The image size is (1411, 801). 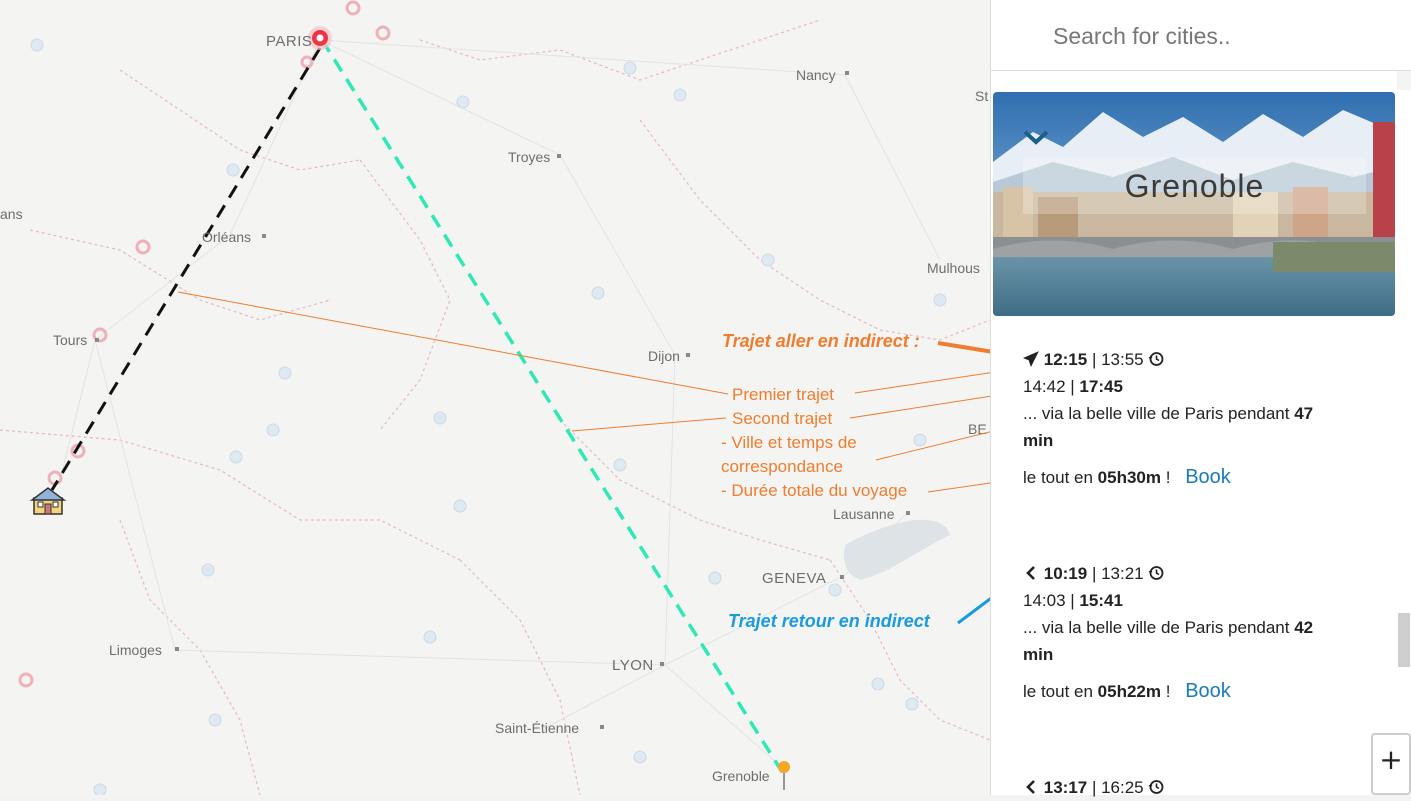 What do you see at coordinates (1183, 600) in the screenshot?
I see `trip-leg-2: 14:03 | 15:41` at bounding box center [1183, 600].